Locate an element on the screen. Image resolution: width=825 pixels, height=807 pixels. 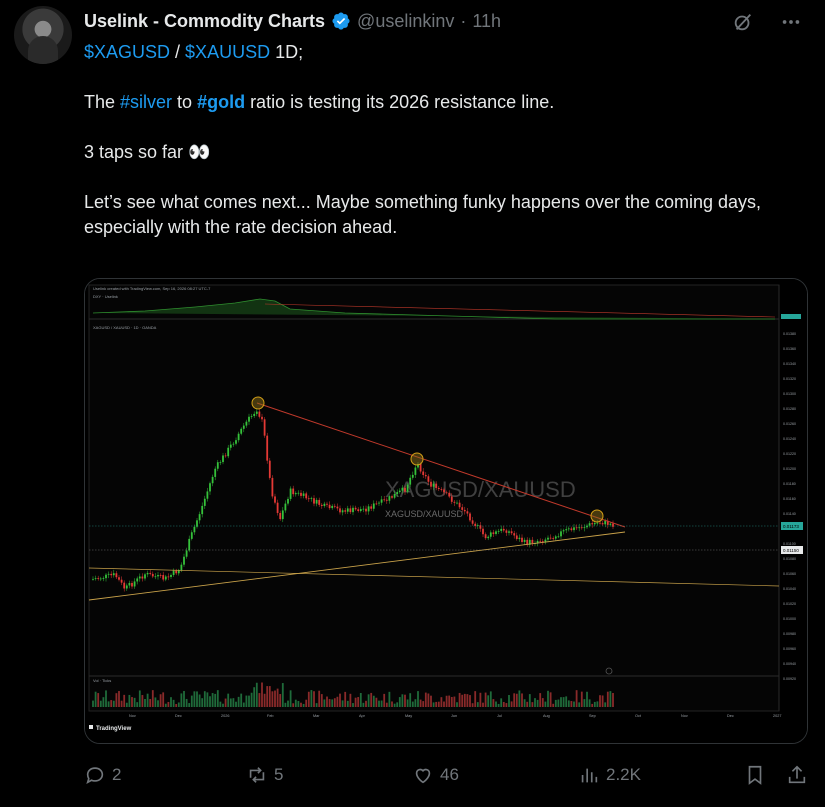
avatar is located at coordinates (43, 35).